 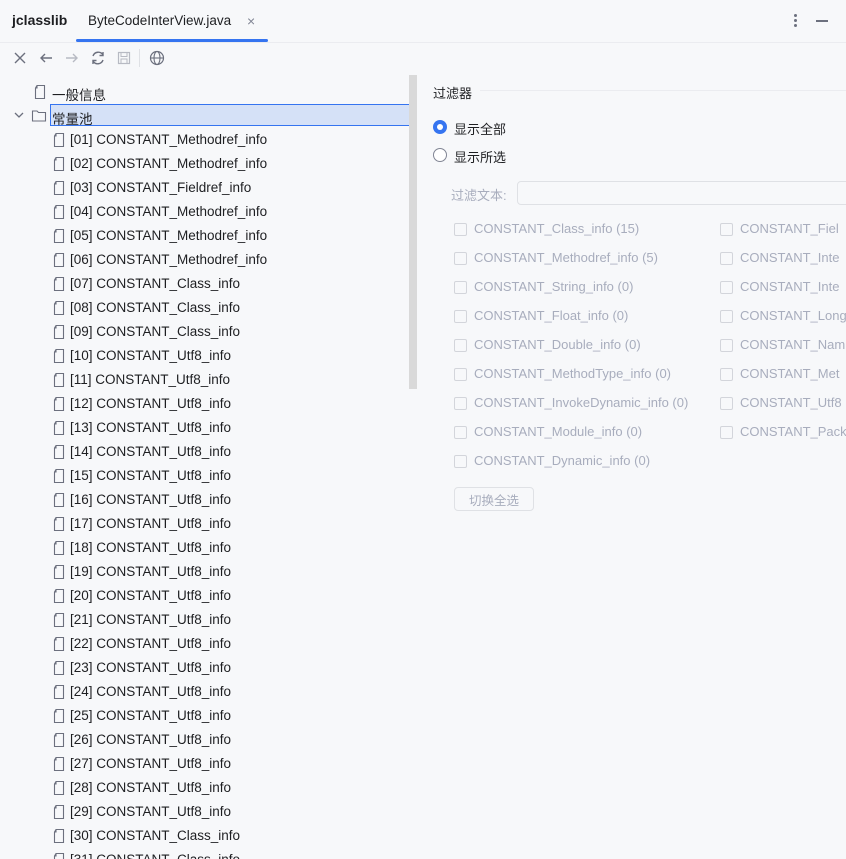 I want to click on save-icon, so click(x=124, y=58).